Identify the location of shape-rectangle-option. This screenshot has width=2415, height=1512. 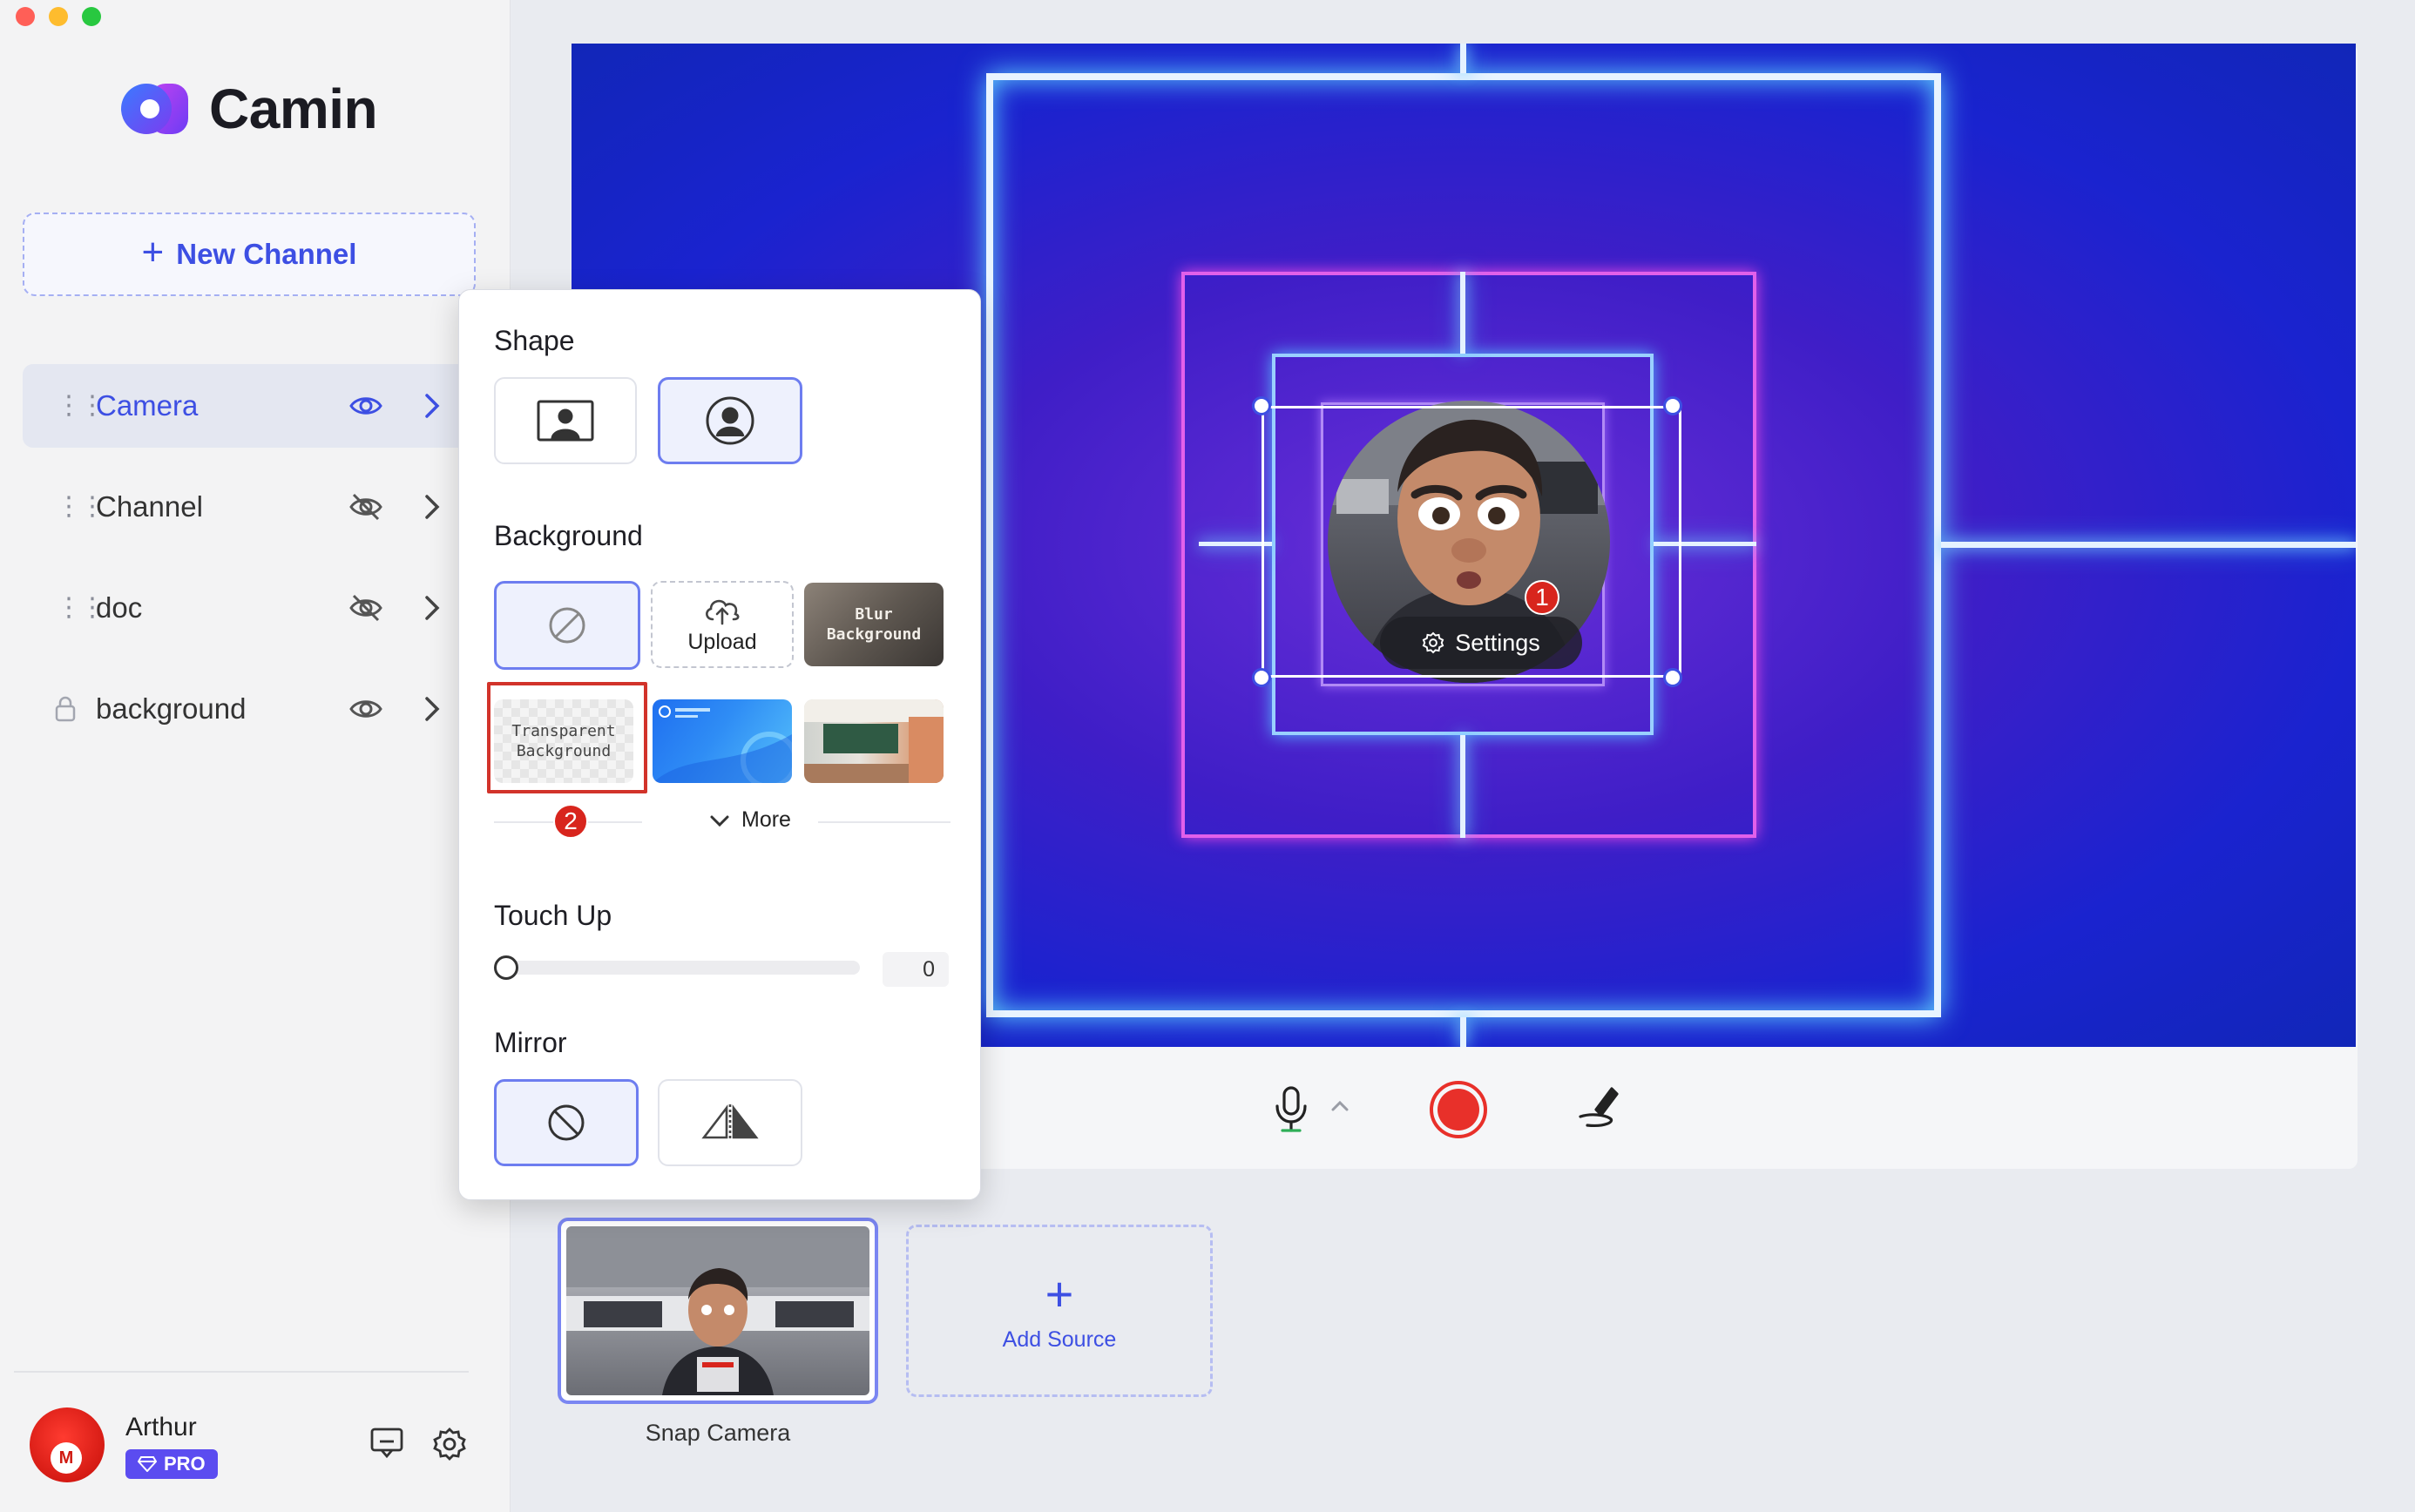
(565, 420).